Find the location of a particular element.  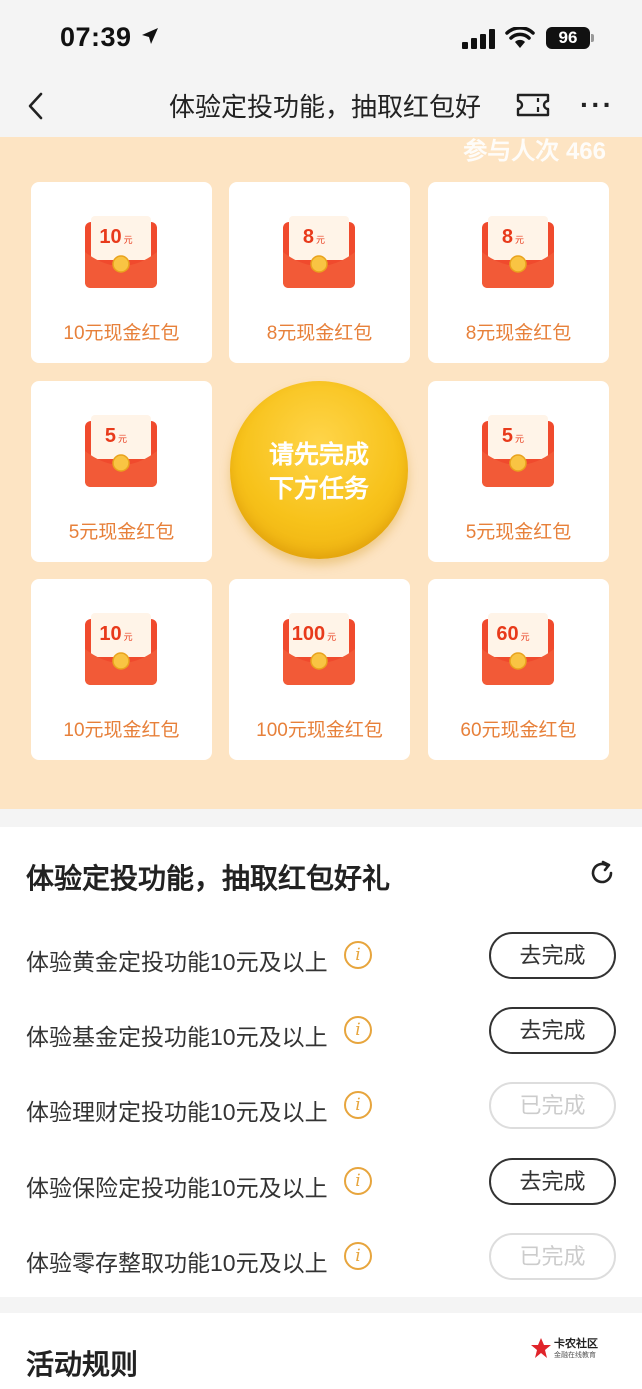

status-bar: 07:39 96 is located at coordinates (321, 37).